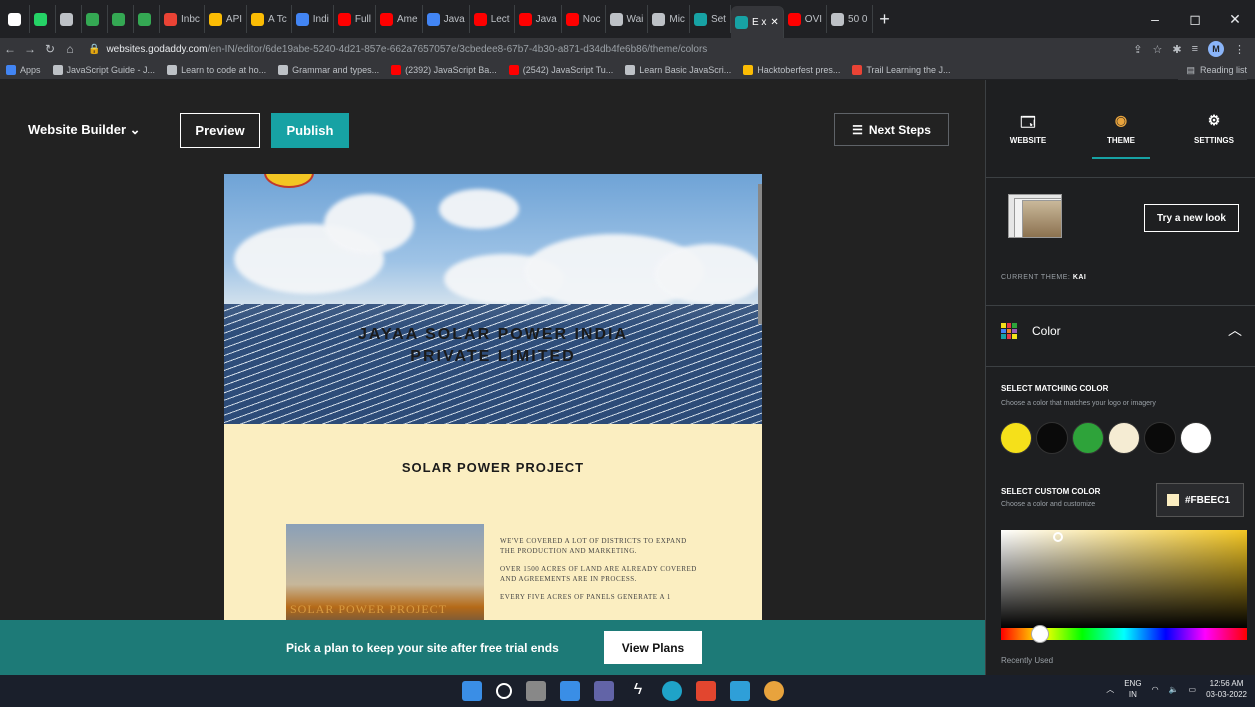 The height and width of the screenshot is (707, 1255). I want to click on browser-tab: Wai, so click(627, 19).